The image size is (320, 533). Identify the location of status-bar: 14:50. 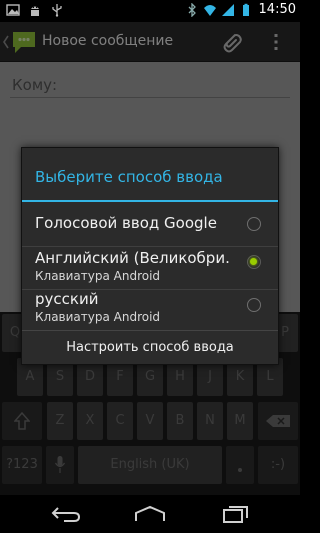
(150, 11).